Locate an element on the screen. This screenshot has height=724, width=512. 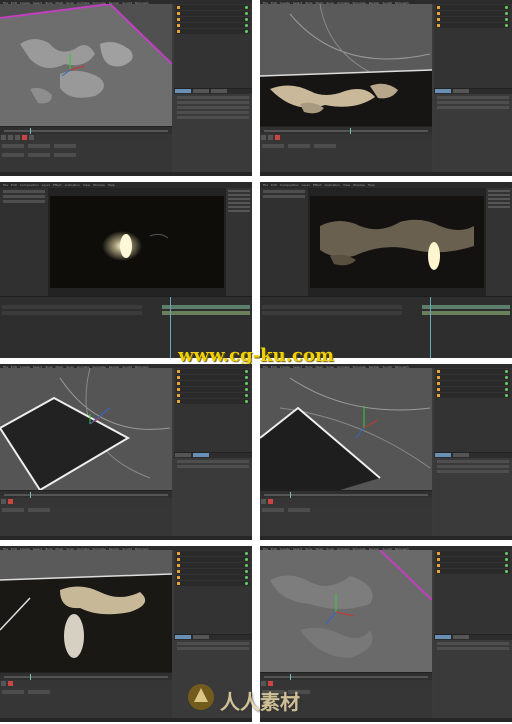
first-frame-button is located at coordinates (3, 137).